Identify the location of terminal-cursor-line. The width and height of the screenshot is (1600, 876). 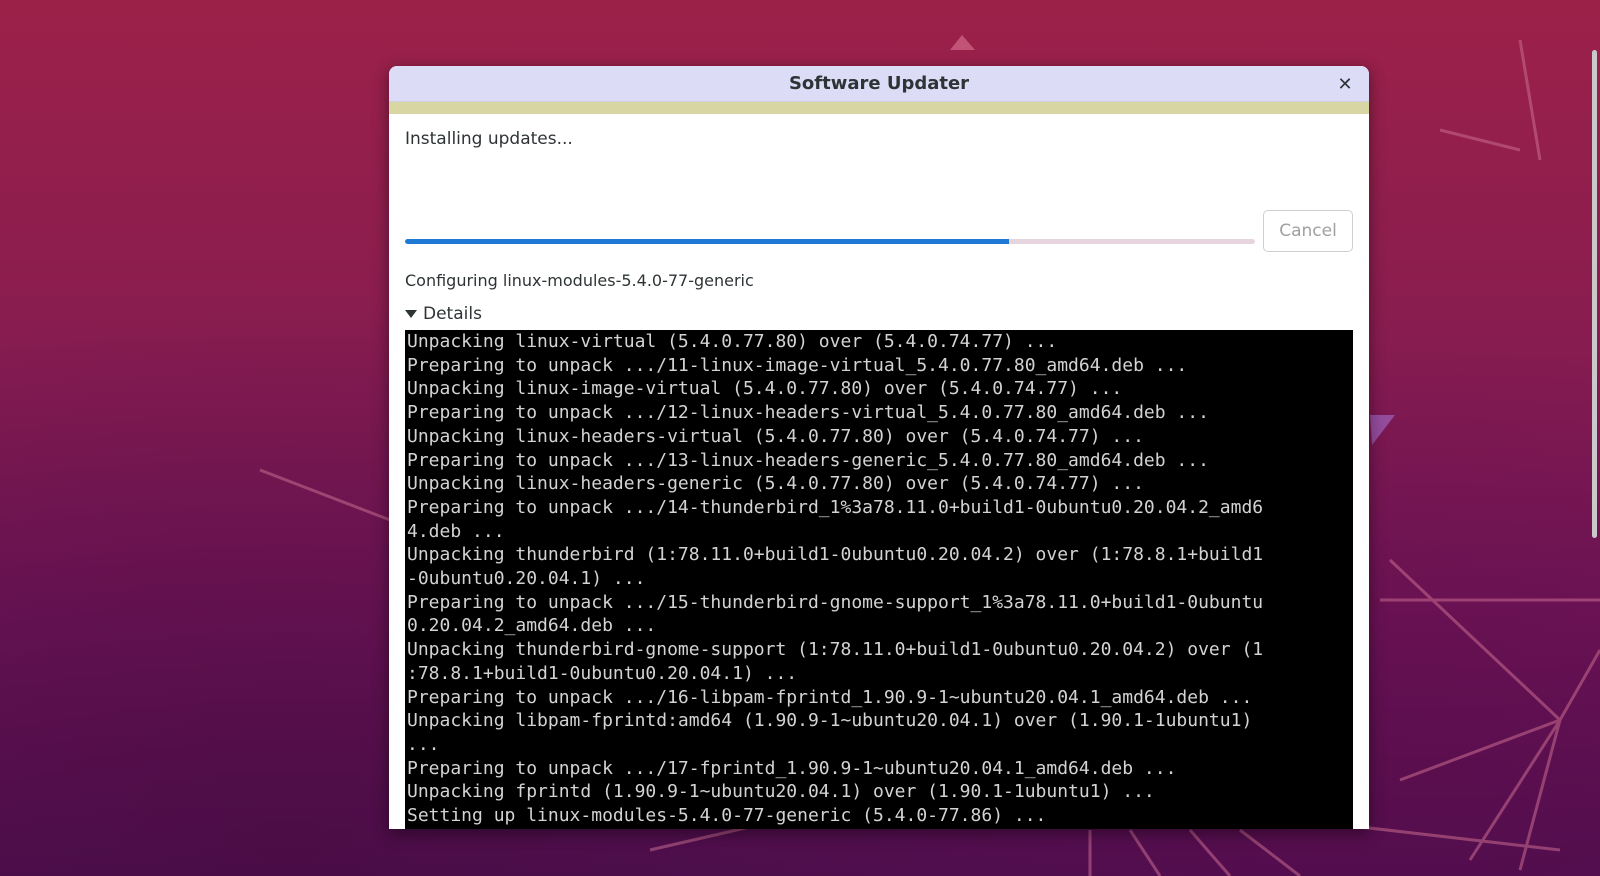
(880, 828).